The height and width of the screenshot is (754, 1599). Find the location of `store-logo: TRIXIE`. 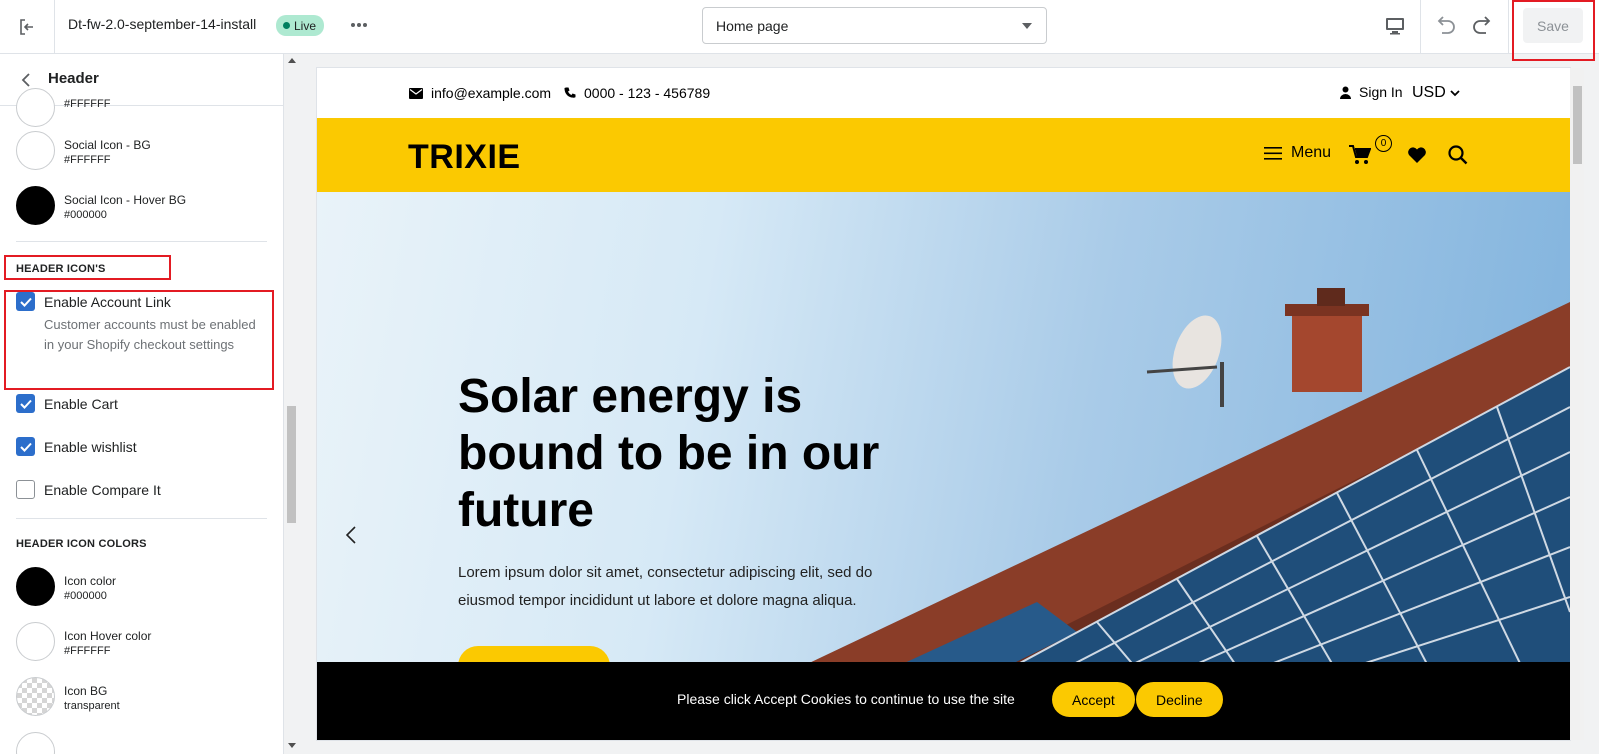

store-logo: TRIXIE is located at coordinates (464, 157).